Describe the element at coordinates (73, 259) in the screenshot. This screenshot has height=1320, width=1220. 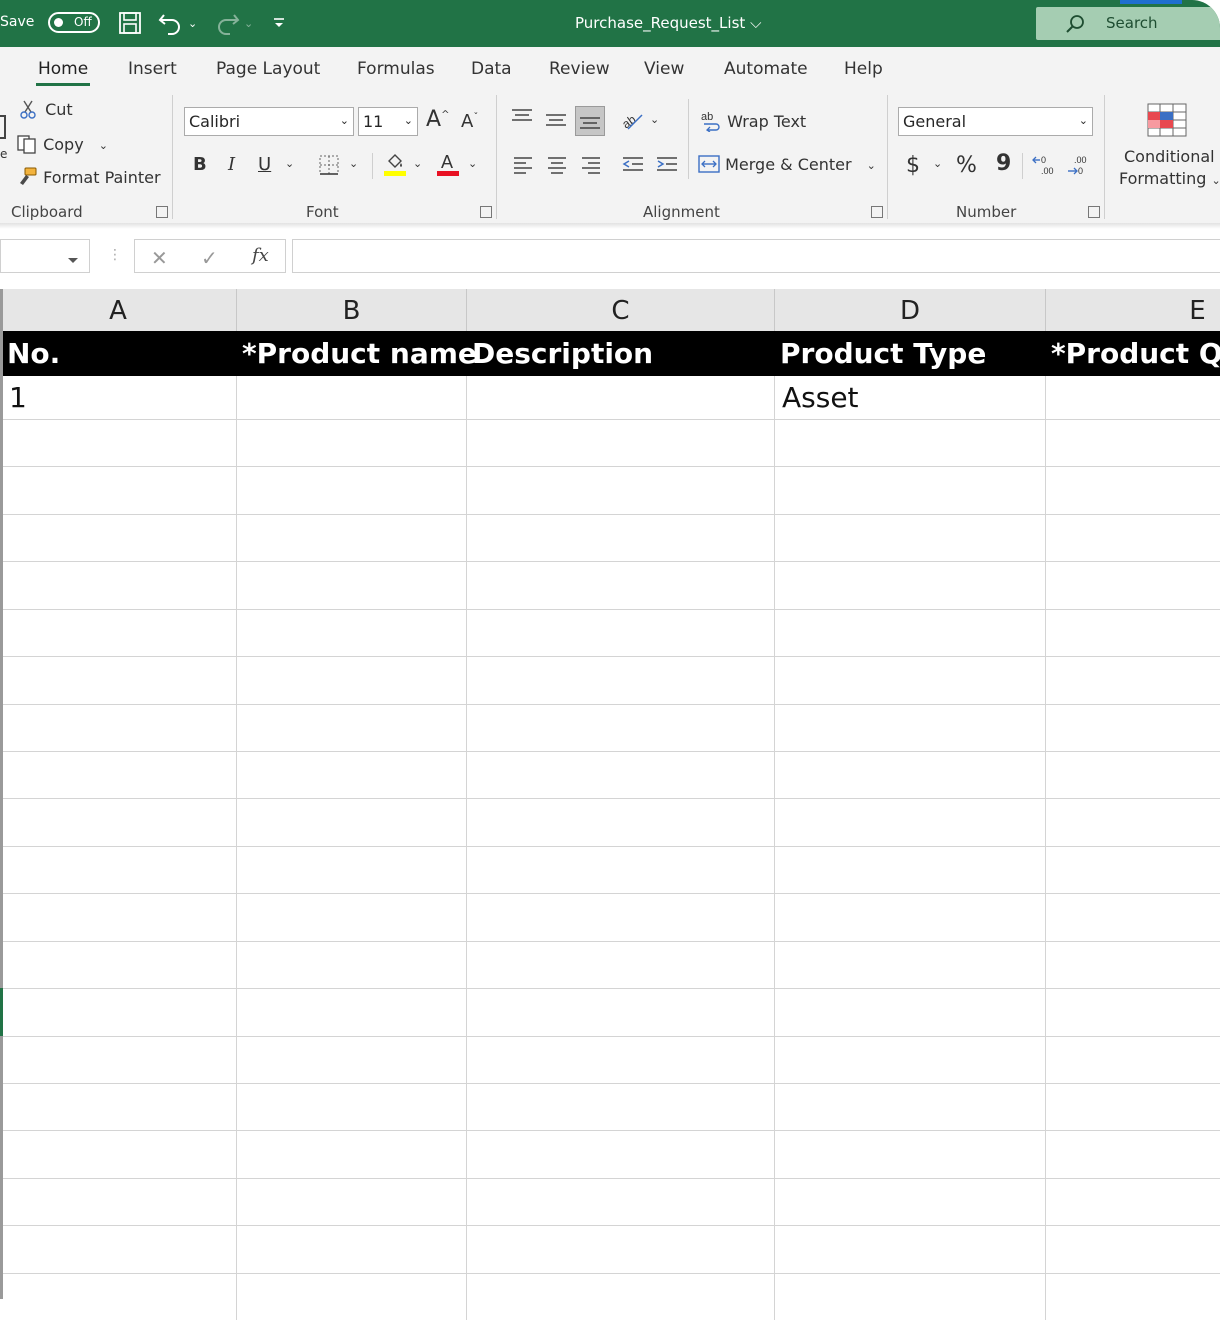
I see `name-box-dropdown-icon` at that location.